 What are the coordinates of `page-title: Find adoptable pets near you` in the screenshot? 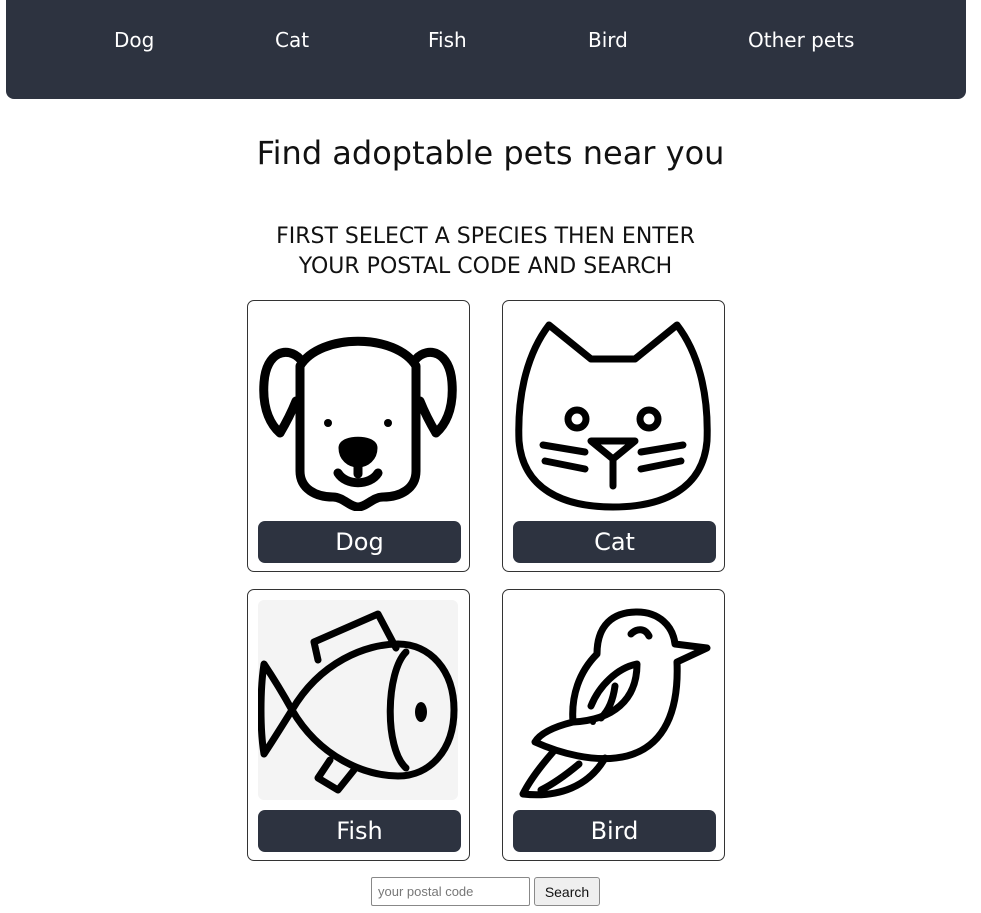 It's located at (490, 153).